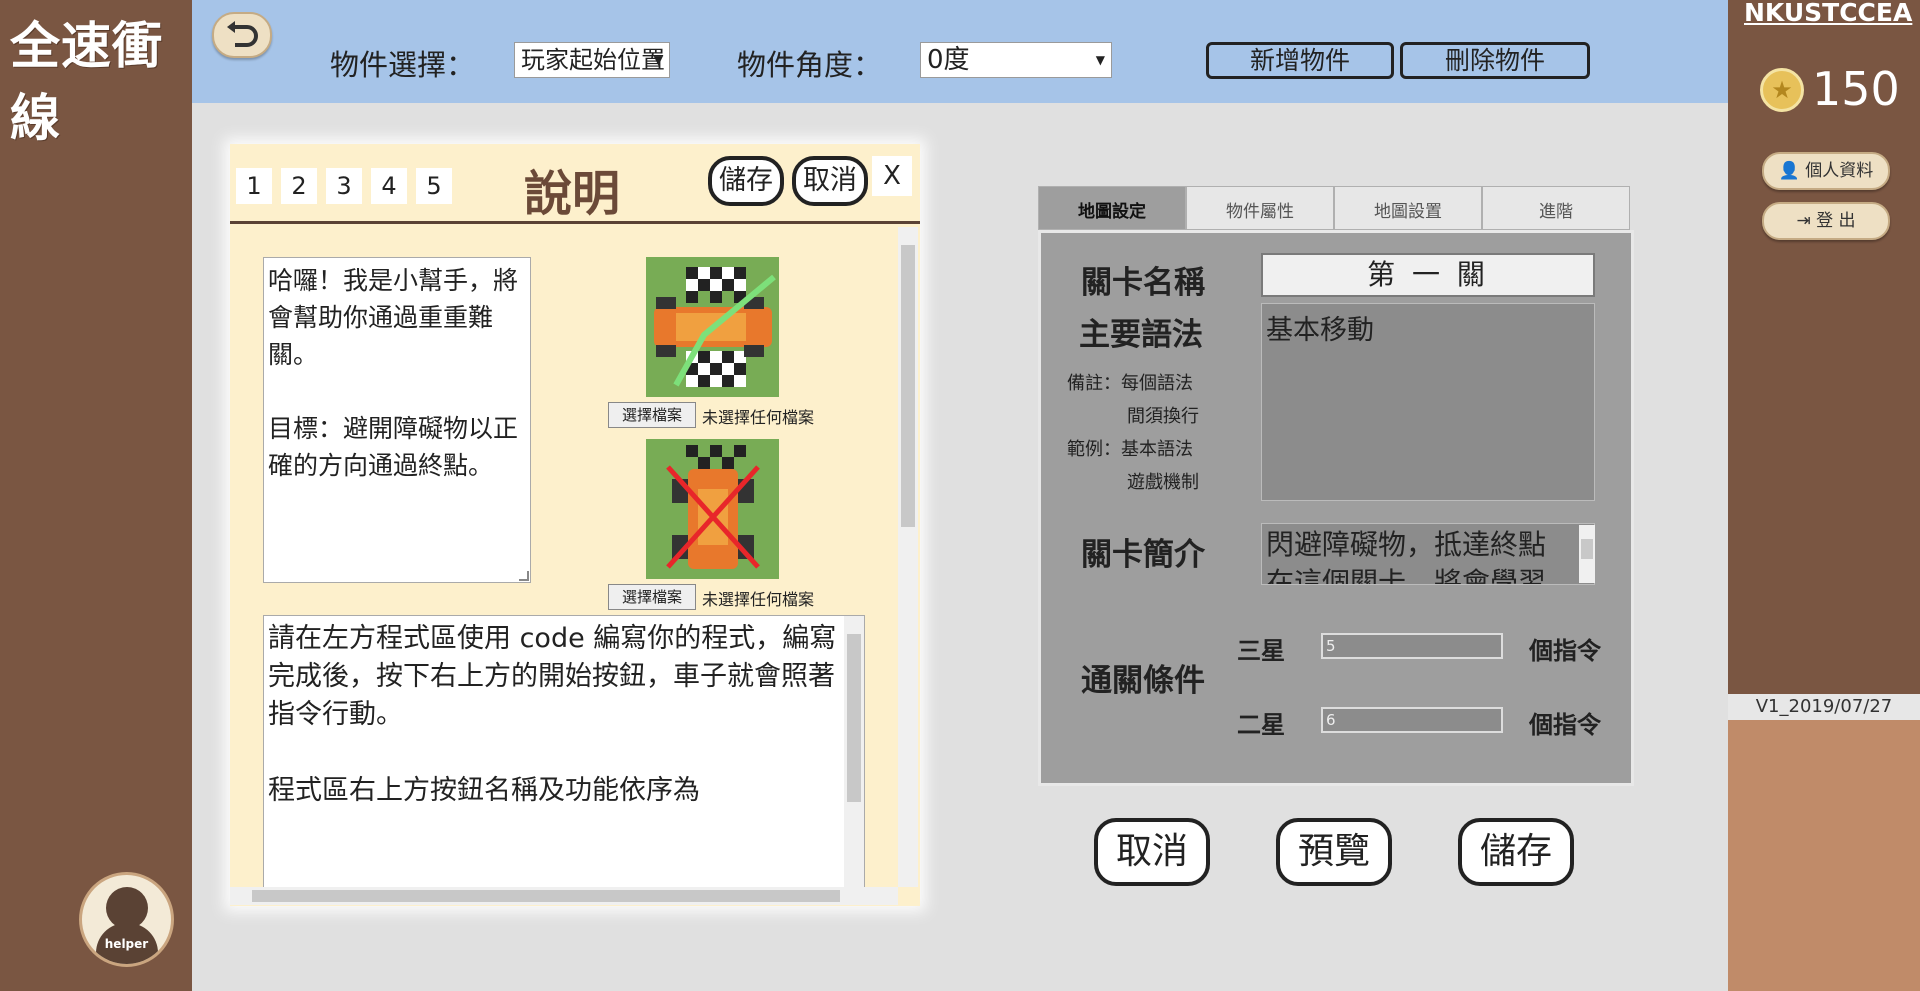  Describe the element at coordinates (1406, 575) in the screenshot. I see `level-intro-line-2: 在這個關卡，將會學習` at that location.